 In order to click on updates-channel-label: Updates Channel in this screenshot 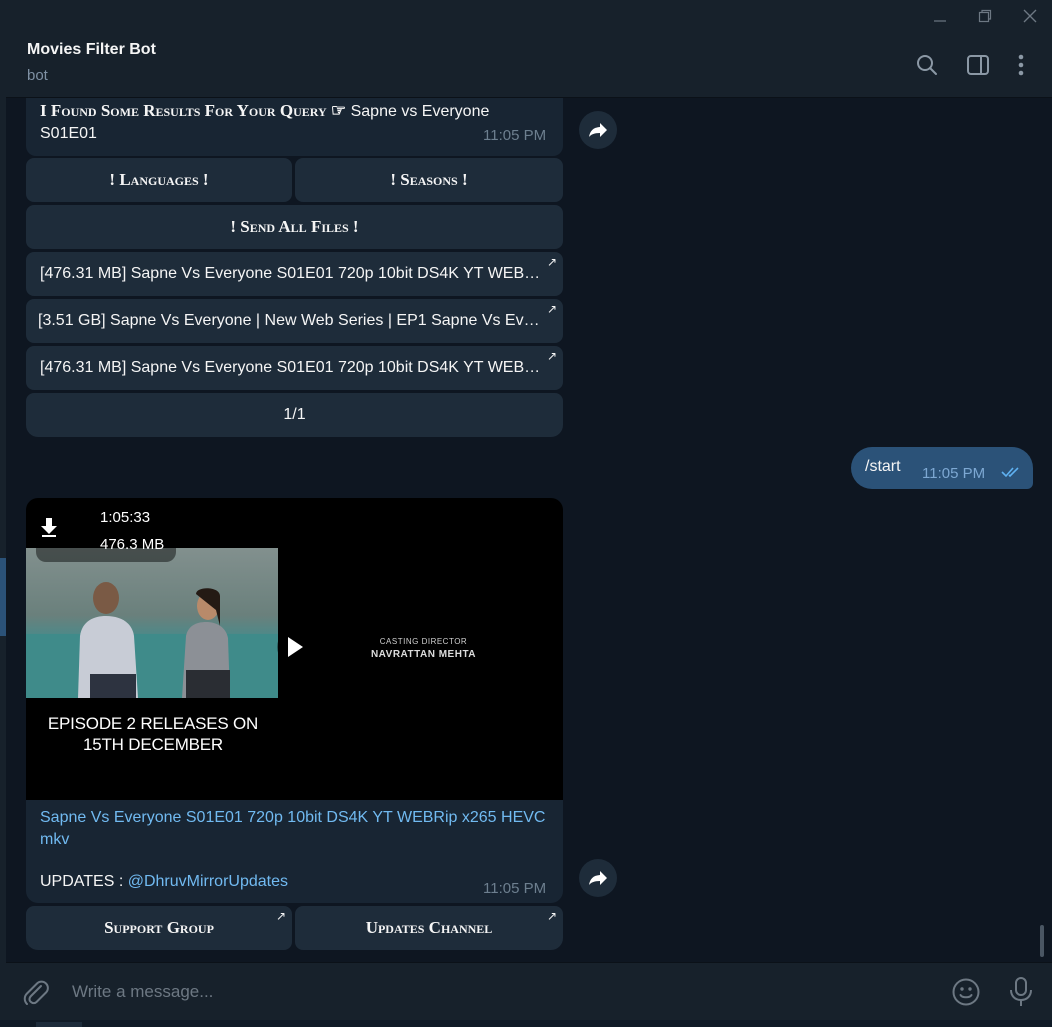, I will do `click(429, 927)`.